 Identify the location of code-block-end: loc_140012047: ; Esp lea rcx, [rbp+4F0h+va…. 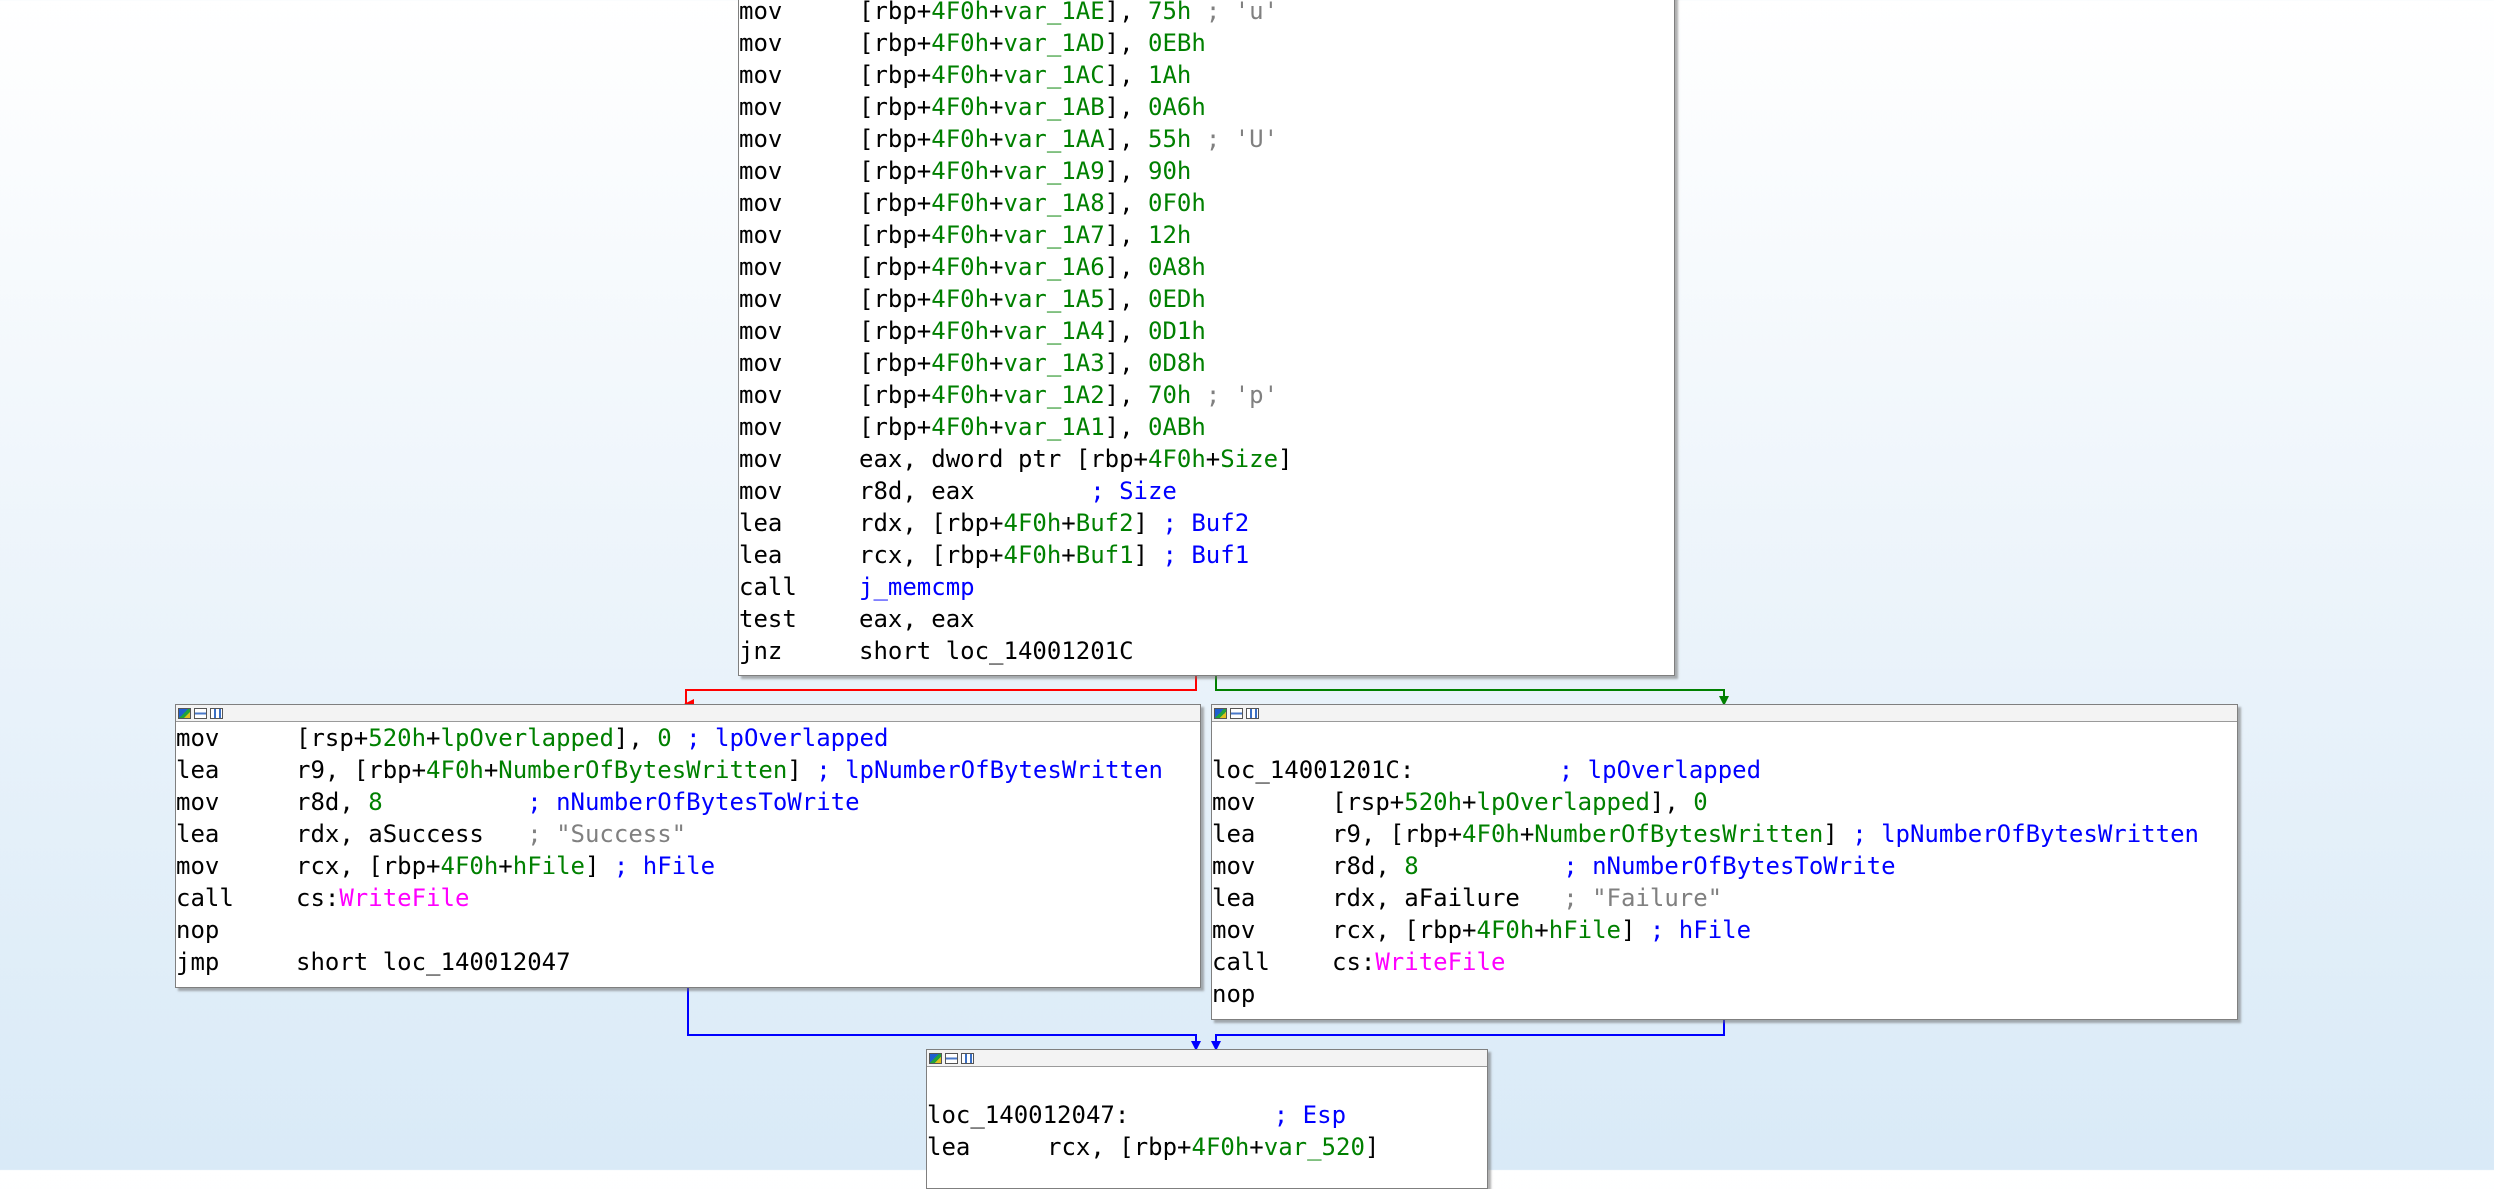
(1207, 1119).